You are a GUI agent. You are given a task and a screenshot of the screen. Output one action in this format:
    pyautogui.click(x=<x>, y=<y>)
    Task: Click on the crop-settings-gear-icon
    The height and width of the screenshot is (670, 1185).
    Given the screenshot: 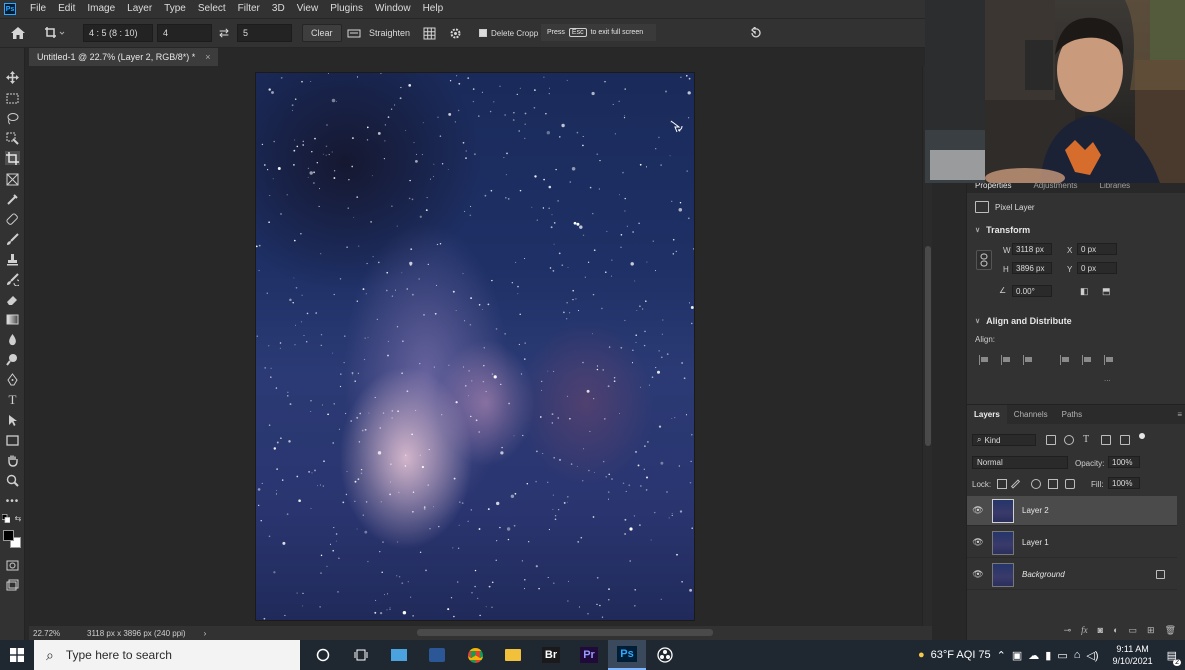 What is the action you would take?
    pyautogui.click(x=455, y=33)
    